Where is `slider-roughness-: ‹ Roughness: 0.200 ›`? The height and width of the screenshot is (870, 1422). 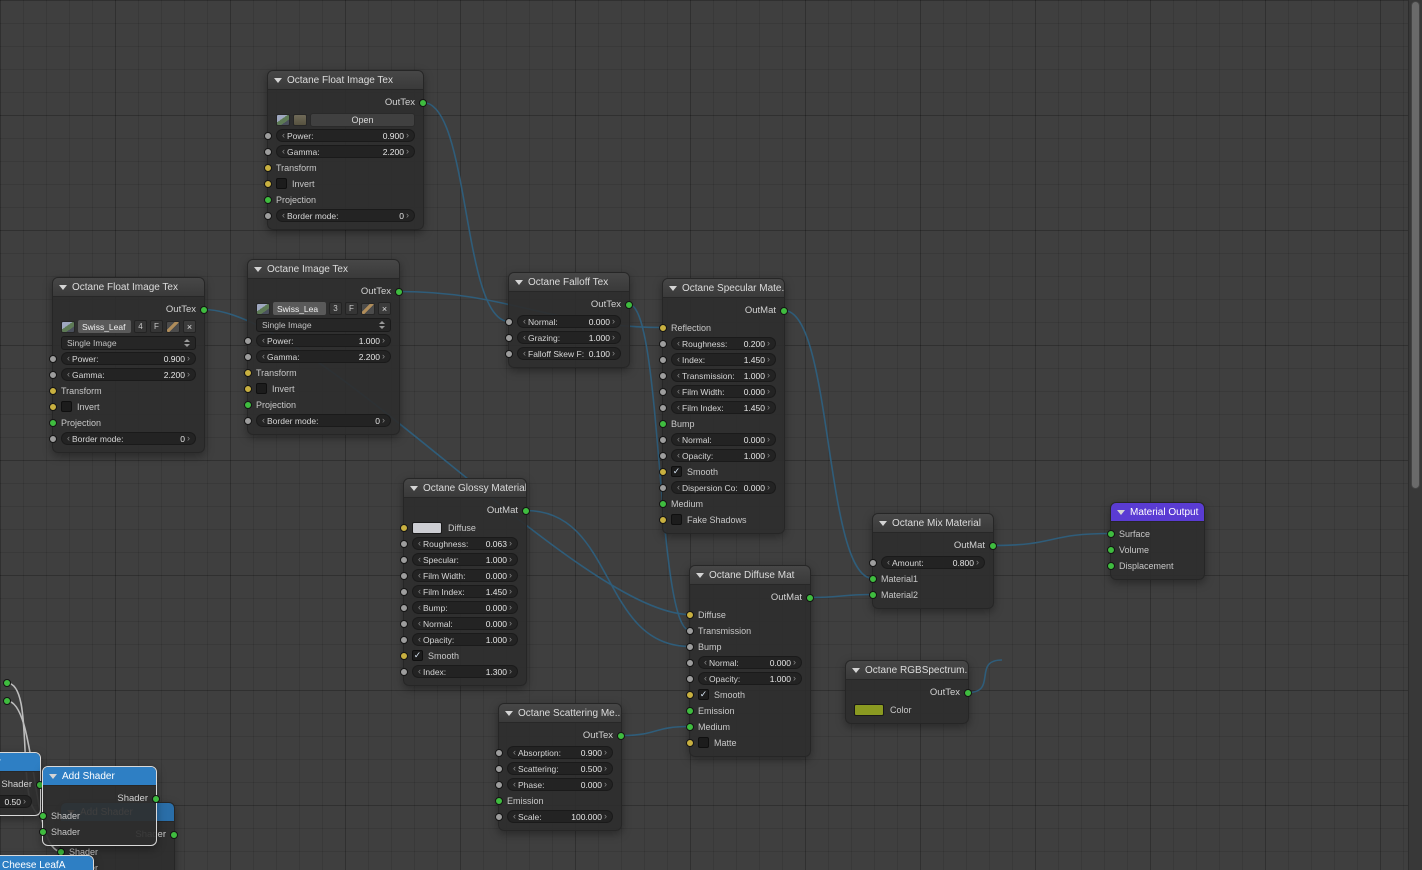 slider-roughness-: ‹ Roughness: 0.200 › is located at coordinates (723, 343).